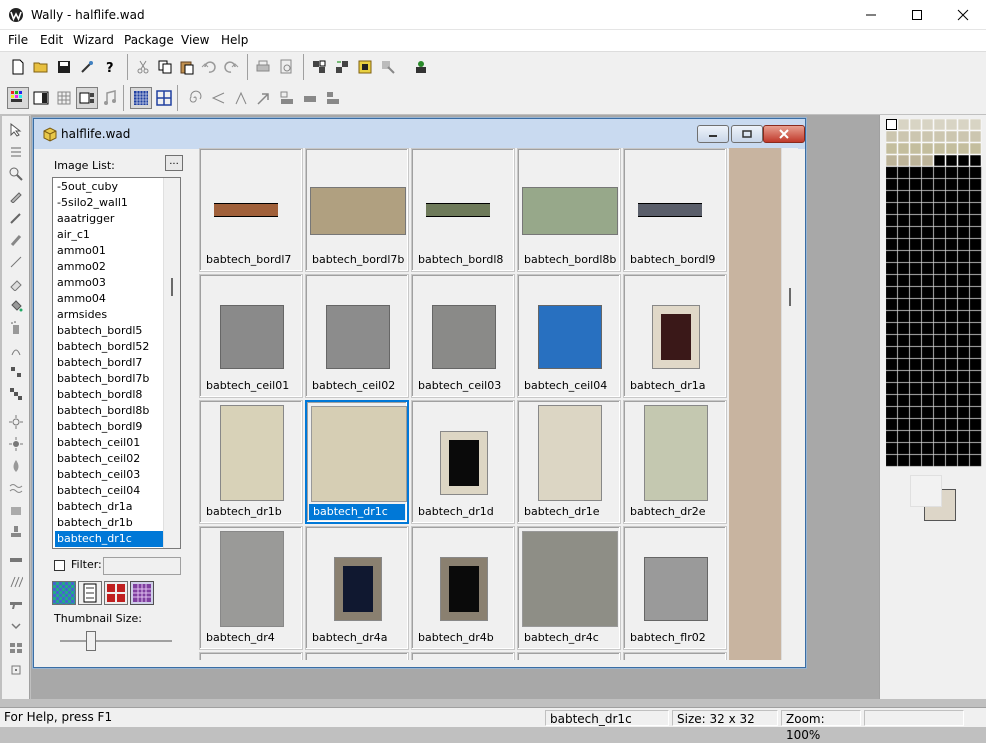 This screenshot has height=743, width=986. I want to click on fill-tool, so click(16, 306).